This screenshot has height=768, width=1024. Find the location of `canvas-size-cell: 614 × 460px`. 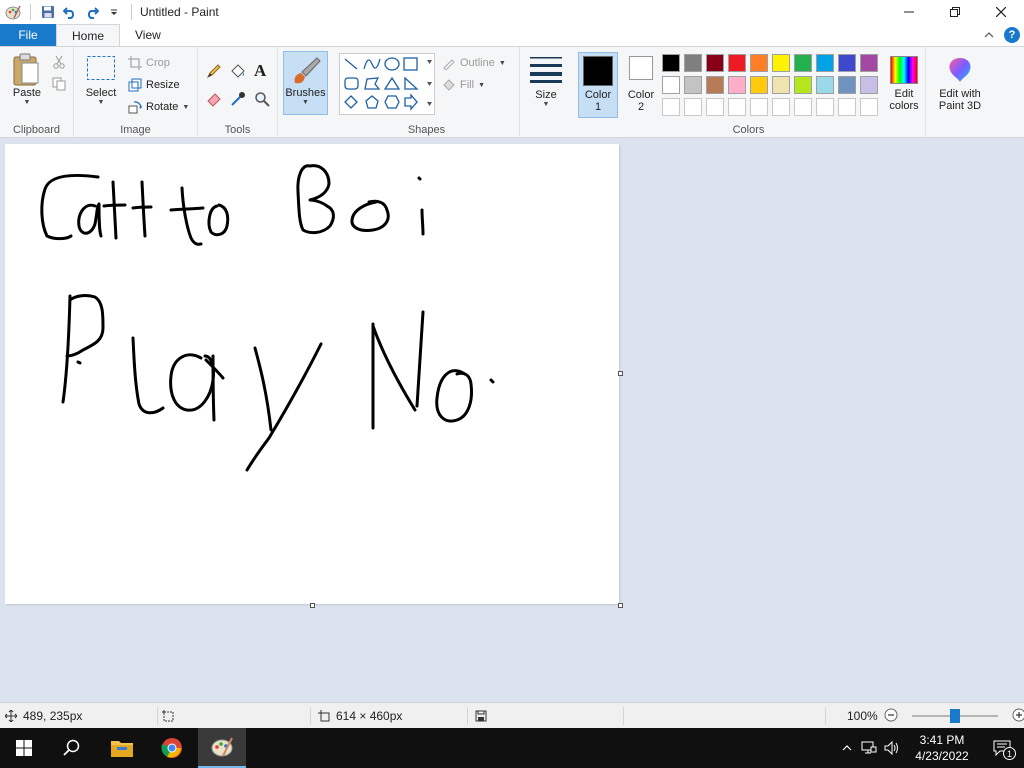

canvas-size-cell: 614 × 460px is located at coordinates (360, 716).